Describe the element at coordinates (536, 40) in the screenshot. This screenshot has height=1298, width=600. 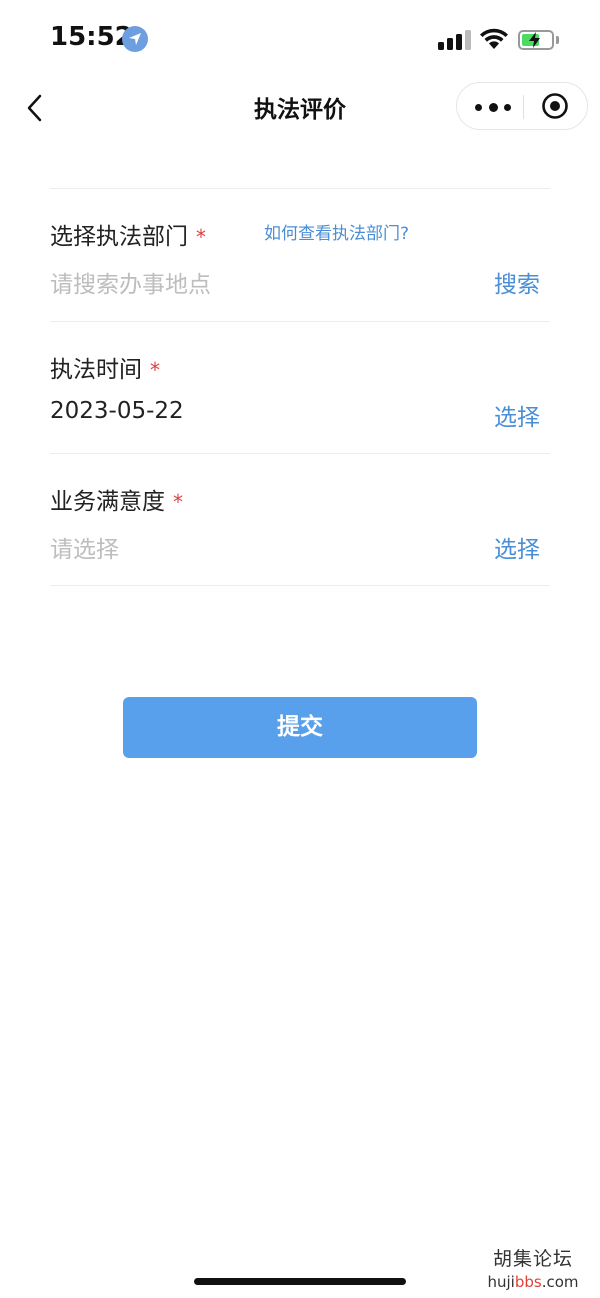
I see `battery-charging-icon` at that location.